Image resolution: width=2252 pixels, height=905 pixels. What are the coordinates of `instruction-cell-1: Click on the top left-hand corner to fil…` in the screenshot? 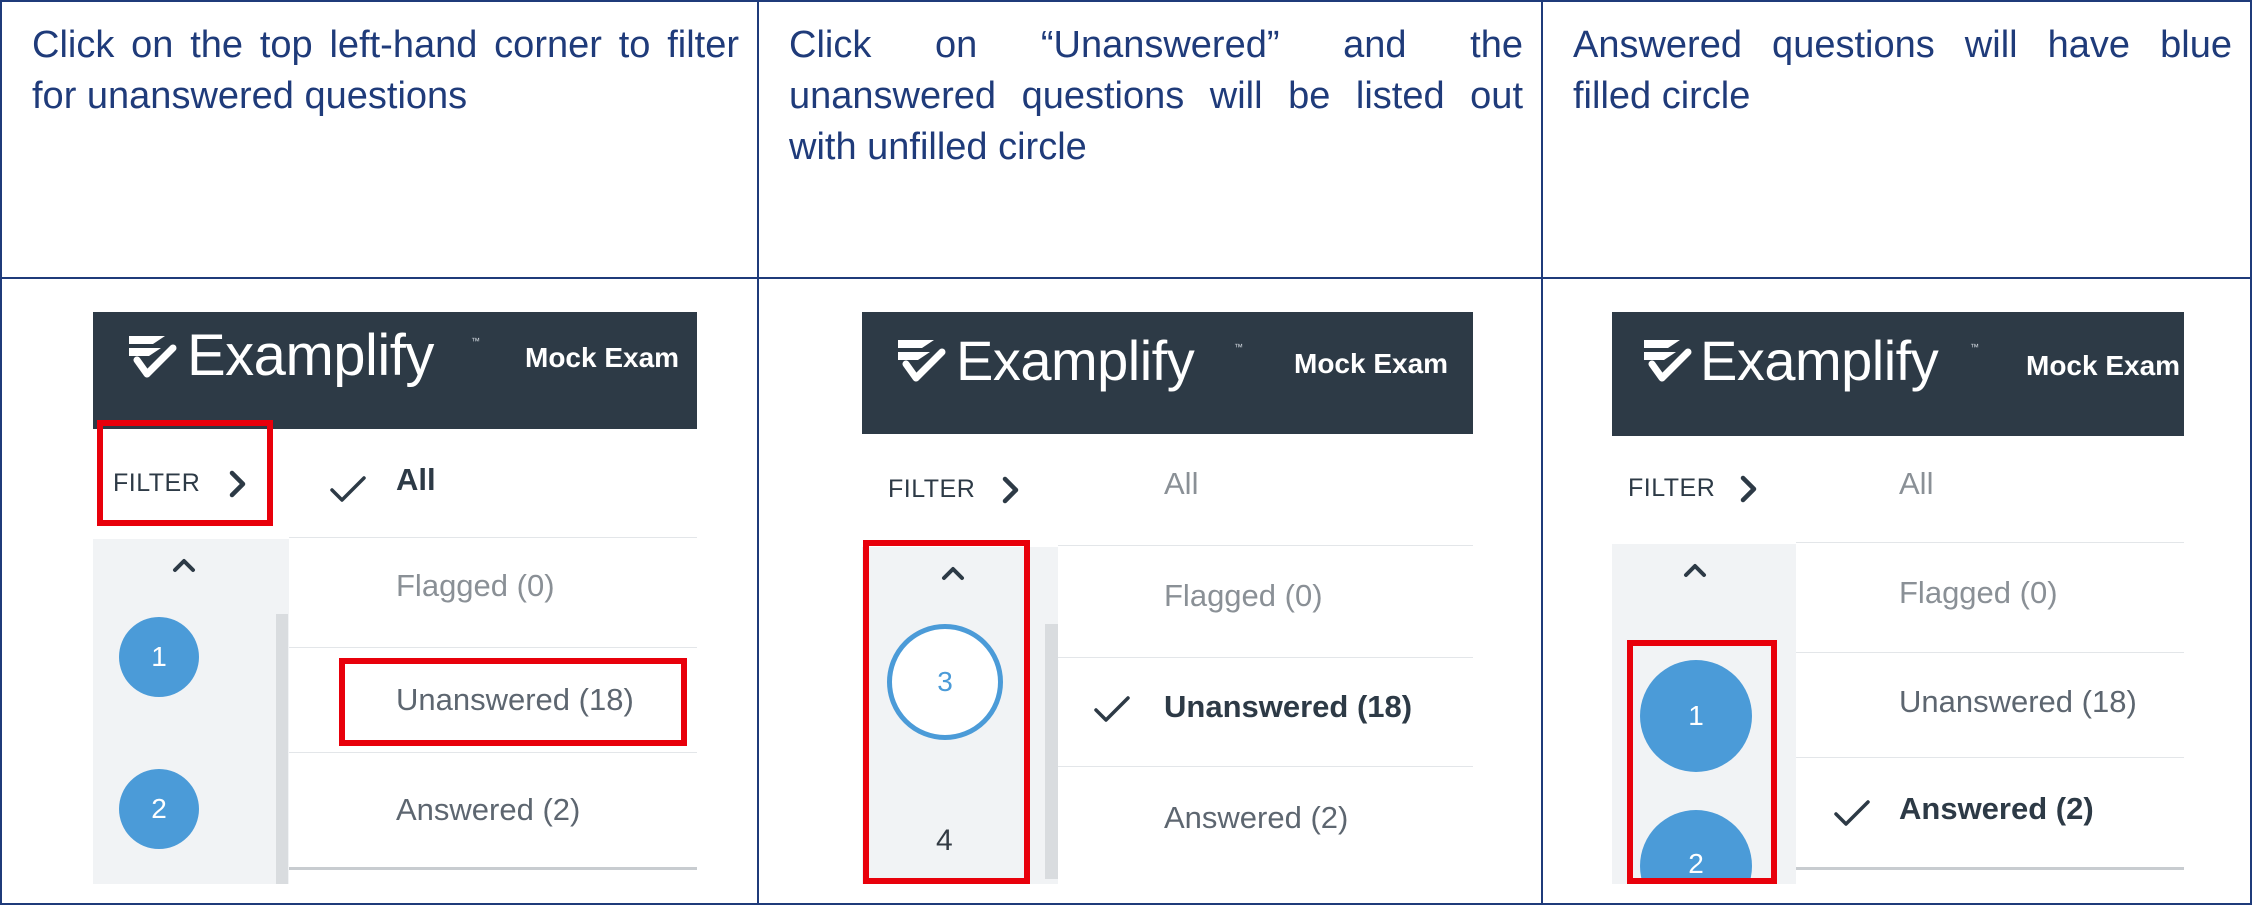 It's located at (379, 139).